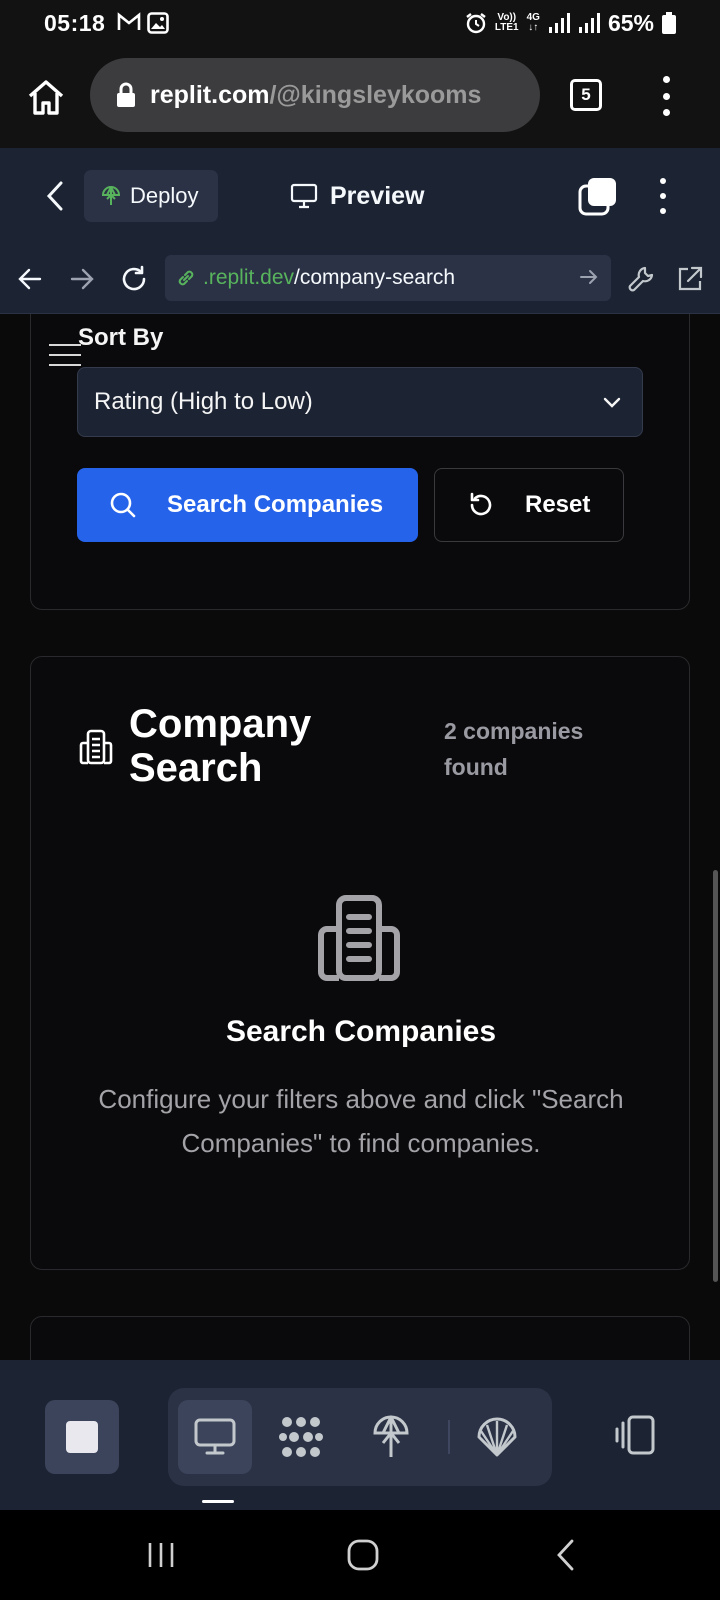 Image resolution: width=720 pixels, height=1600 pixels. What do you see at coordinates (121, 337) in the screenshot?
I see `sort-by-label: Sort By` at bounding box center [121, 337].